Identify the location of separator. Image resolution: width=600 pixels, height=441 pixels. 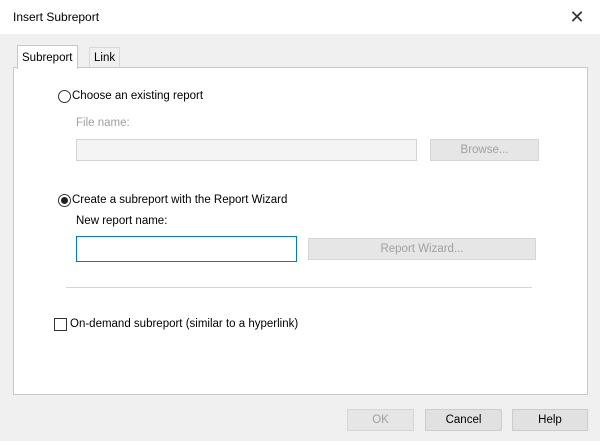
(299, 287).